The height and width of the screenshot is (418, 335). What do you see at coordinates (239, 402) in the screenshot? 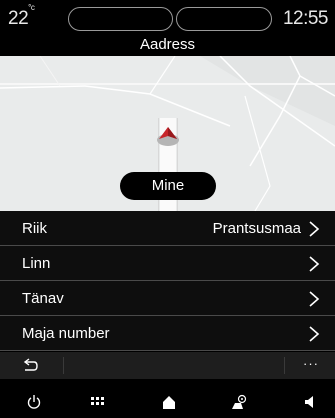
I see `driving-assist-icon` at bounding box center [239, 402].